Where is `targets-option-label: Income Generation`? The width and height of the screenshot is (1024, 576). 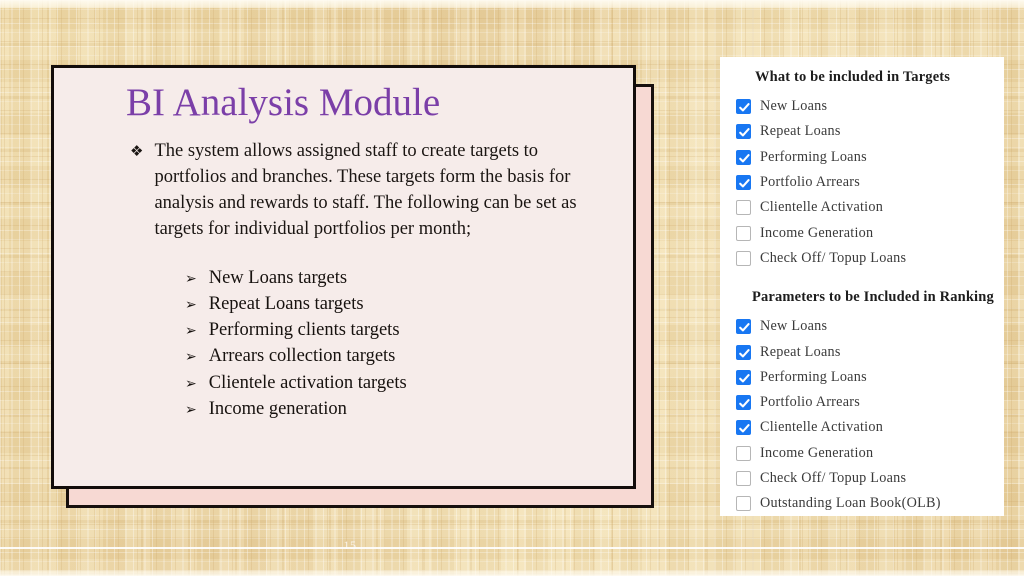
targets-option-label: Income Generation is located at coordinates (817, 232).